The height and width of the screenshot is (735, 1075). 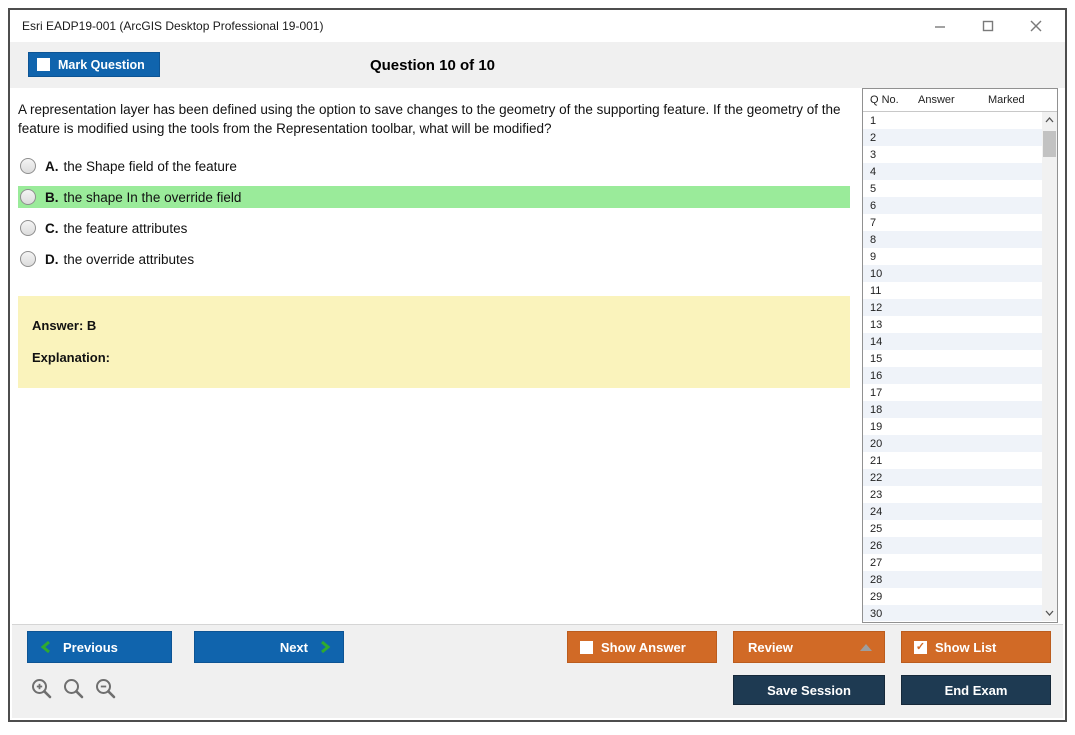 What do you see at coordinates (966, 647) in the screenshot?
I see `show-list-label: Show List` at bounding box center [966, 647].